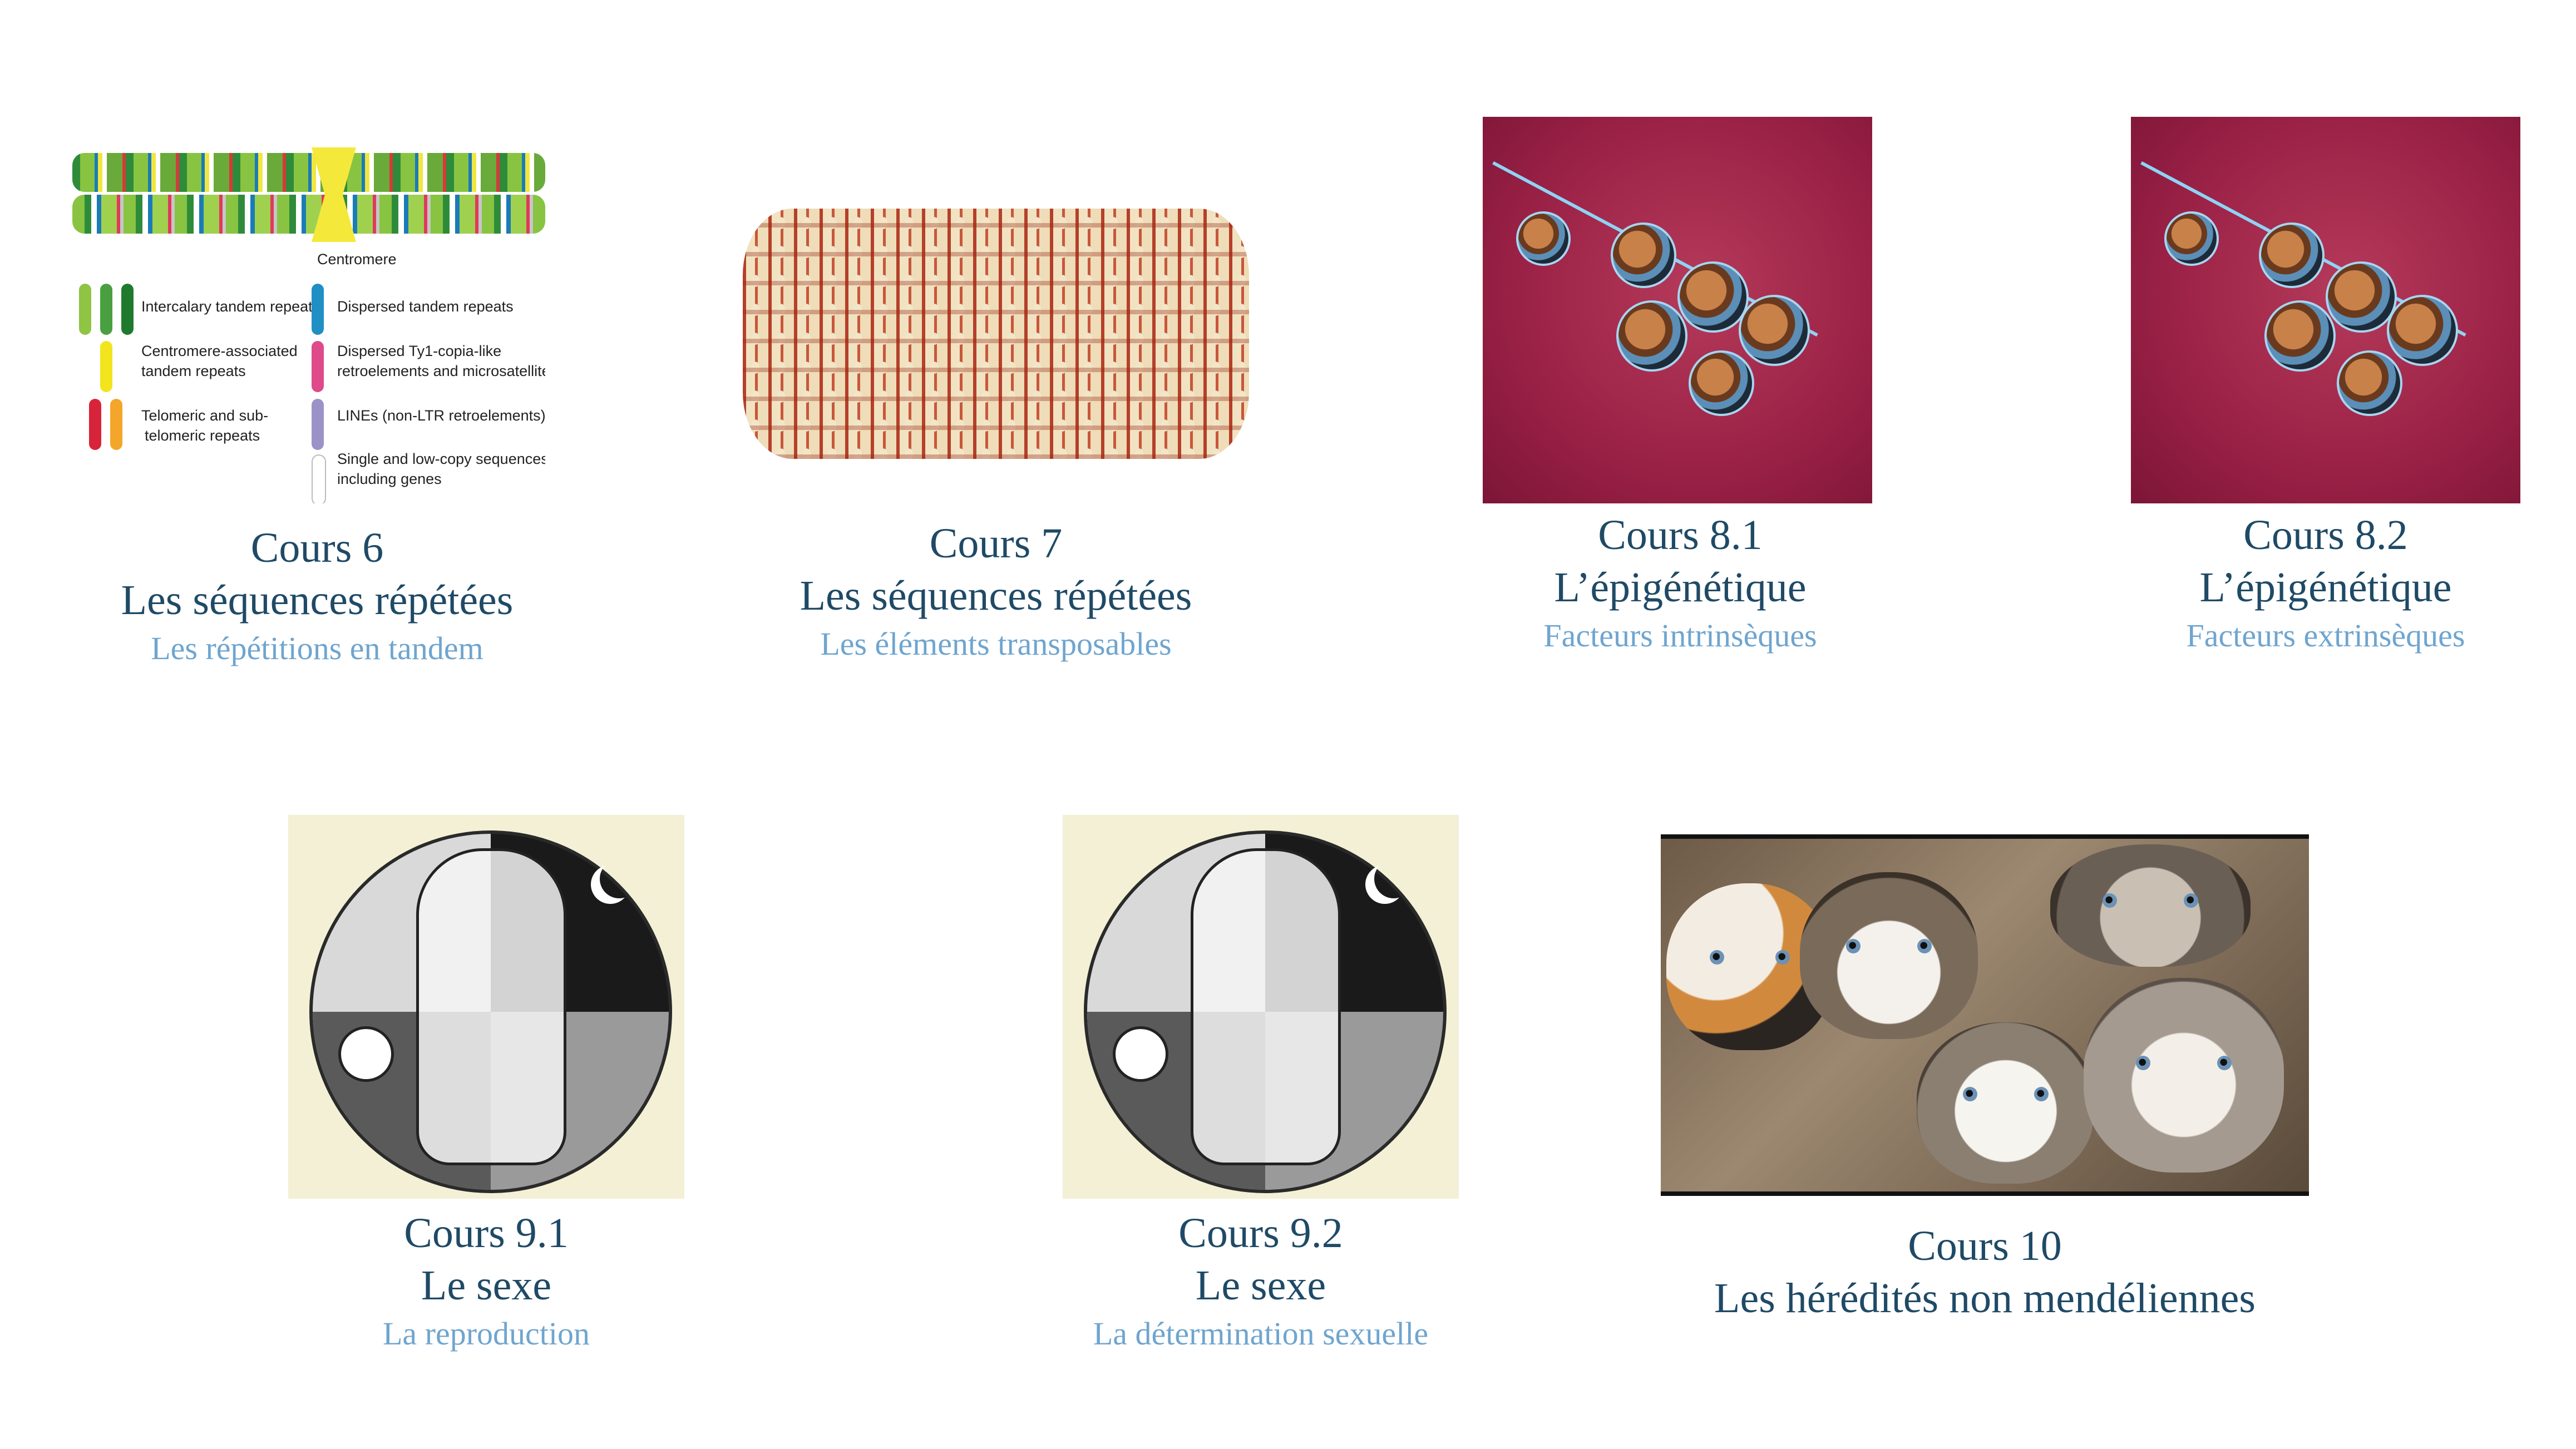 The image size is (2576, 1449). Describe the element at coordinates (996, 334) in the screenshot. I see `corn-cob-icon` at that location.